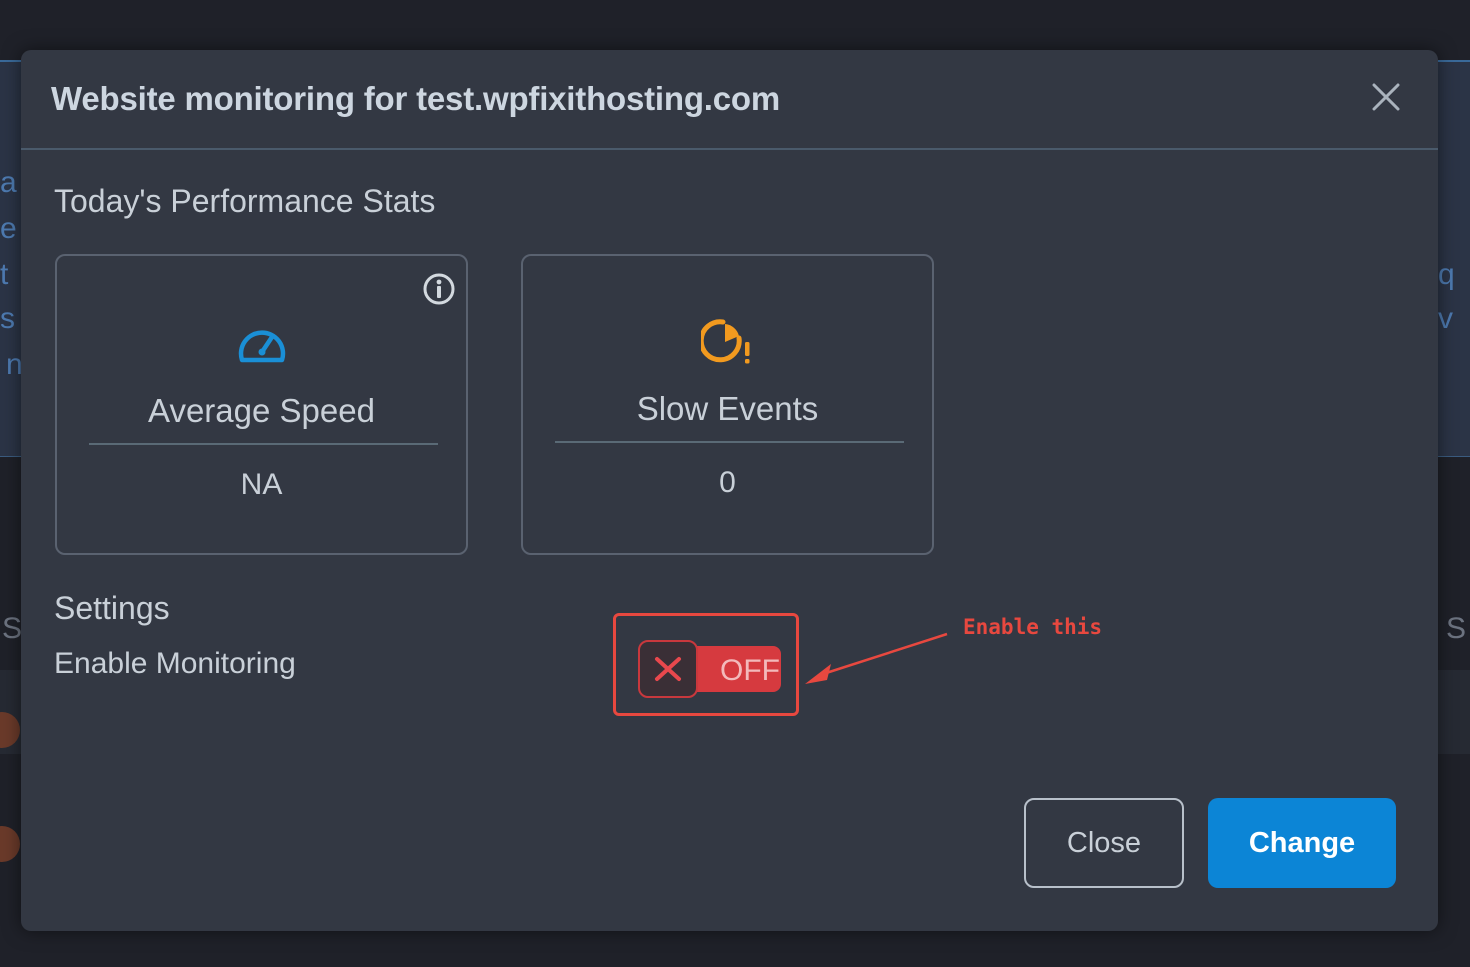 Image resolution: width=1470 pixels, height=967 pixels. What do you see at coordinates (112, 608) in the screenshot?
I see `settings-heading: Settings` at bounding box center [112, 608].